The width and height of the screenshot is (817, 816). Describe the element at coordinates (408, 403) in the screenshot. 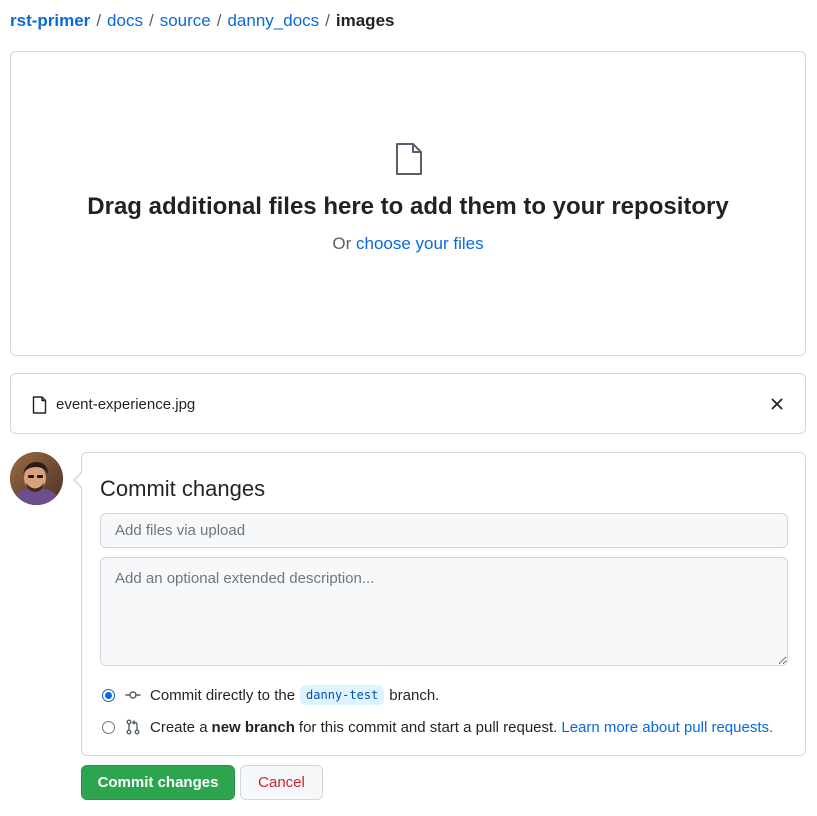

I see `uploaded-file-row: event-experience.jpg` at that location.